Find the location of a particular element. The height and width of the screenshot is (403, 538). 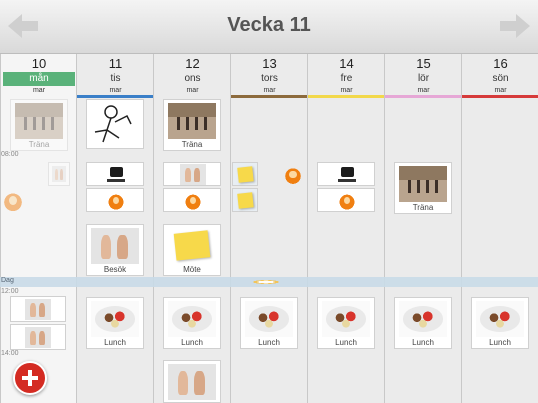

all-day-label: Dag is located at coordinates (7, 280).